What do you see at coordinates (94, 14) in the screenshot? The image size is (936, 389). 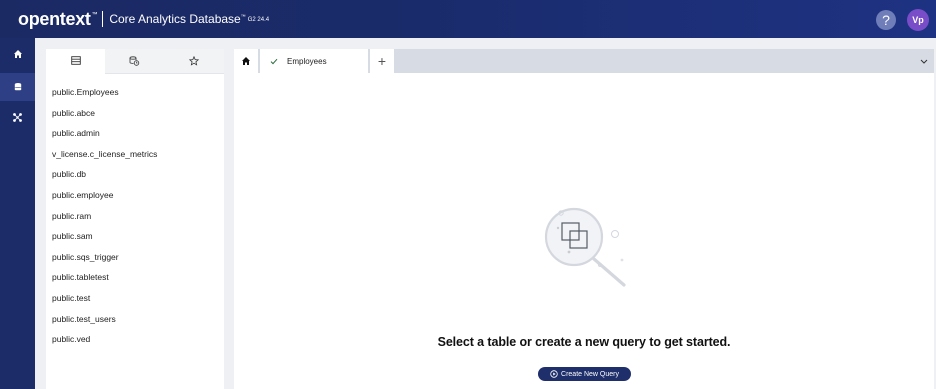 I see `logo-trademark: ™` at bounding box center [94, 14].